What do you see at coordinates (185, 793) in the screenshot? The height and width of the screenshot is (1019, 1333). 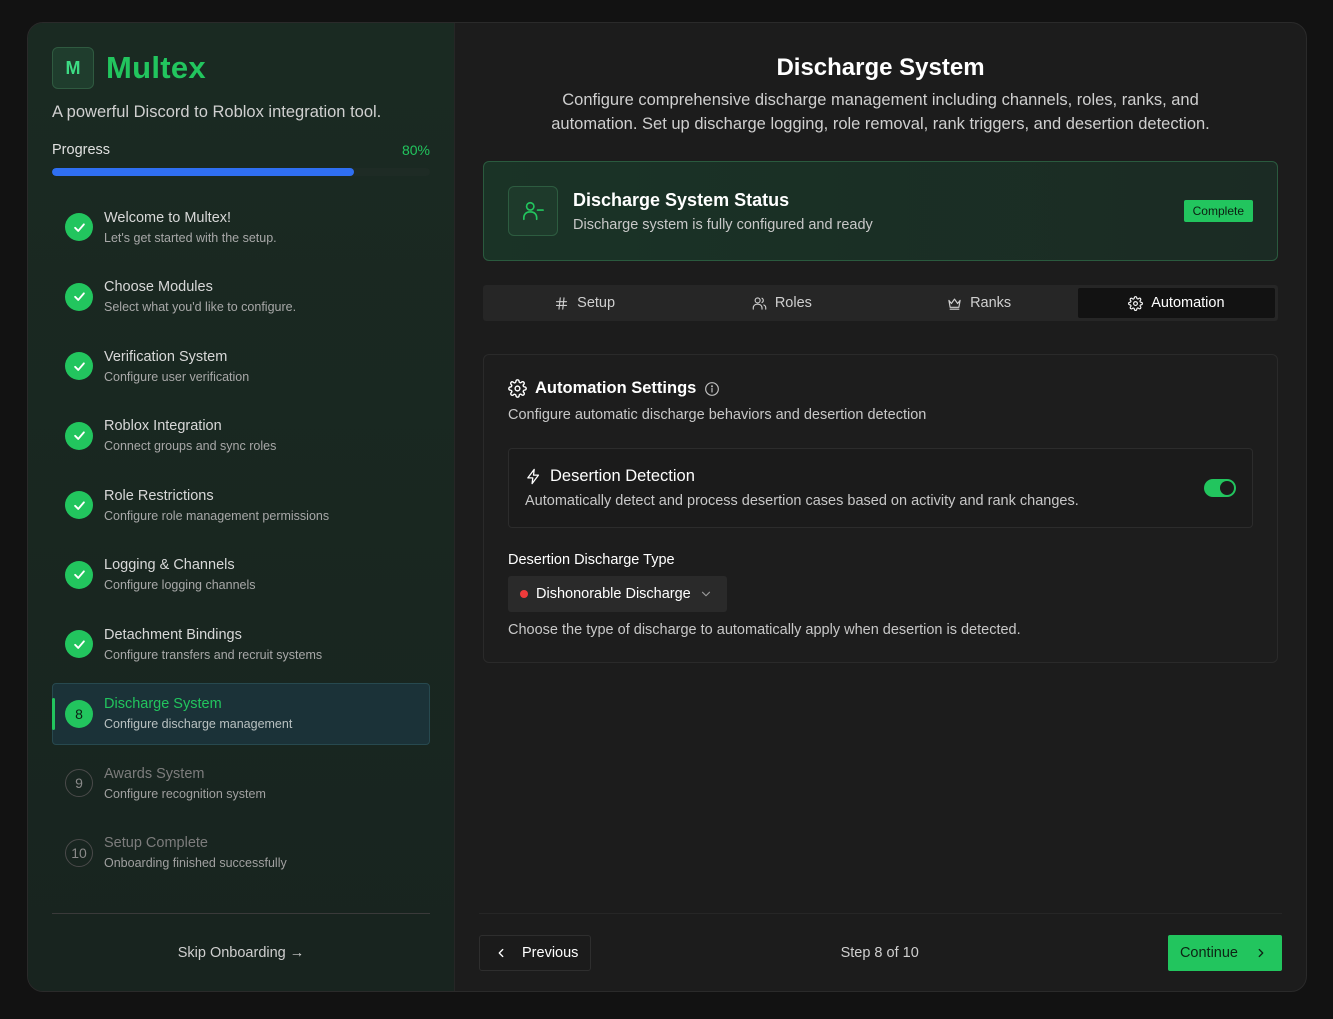 I see `step-subtitle: Configure recognition system` at bounding box center [185, 793].